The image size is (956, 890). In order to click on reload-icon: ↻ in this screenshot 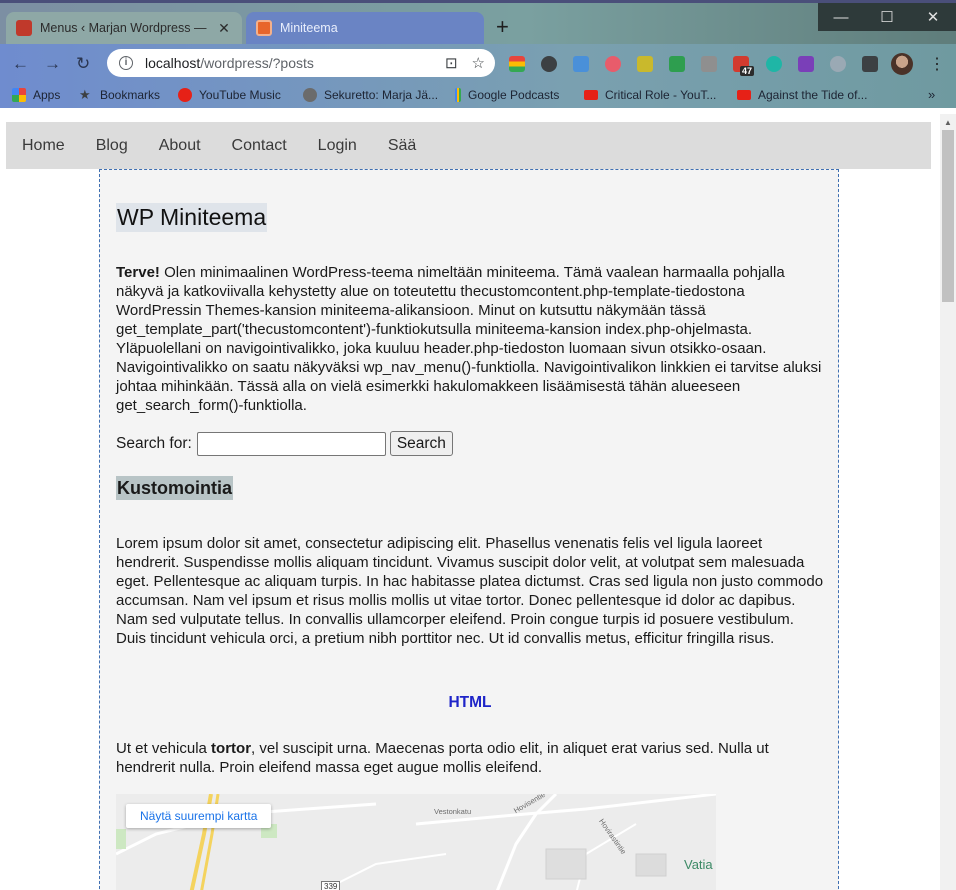, I will do `click(83, 64)`.